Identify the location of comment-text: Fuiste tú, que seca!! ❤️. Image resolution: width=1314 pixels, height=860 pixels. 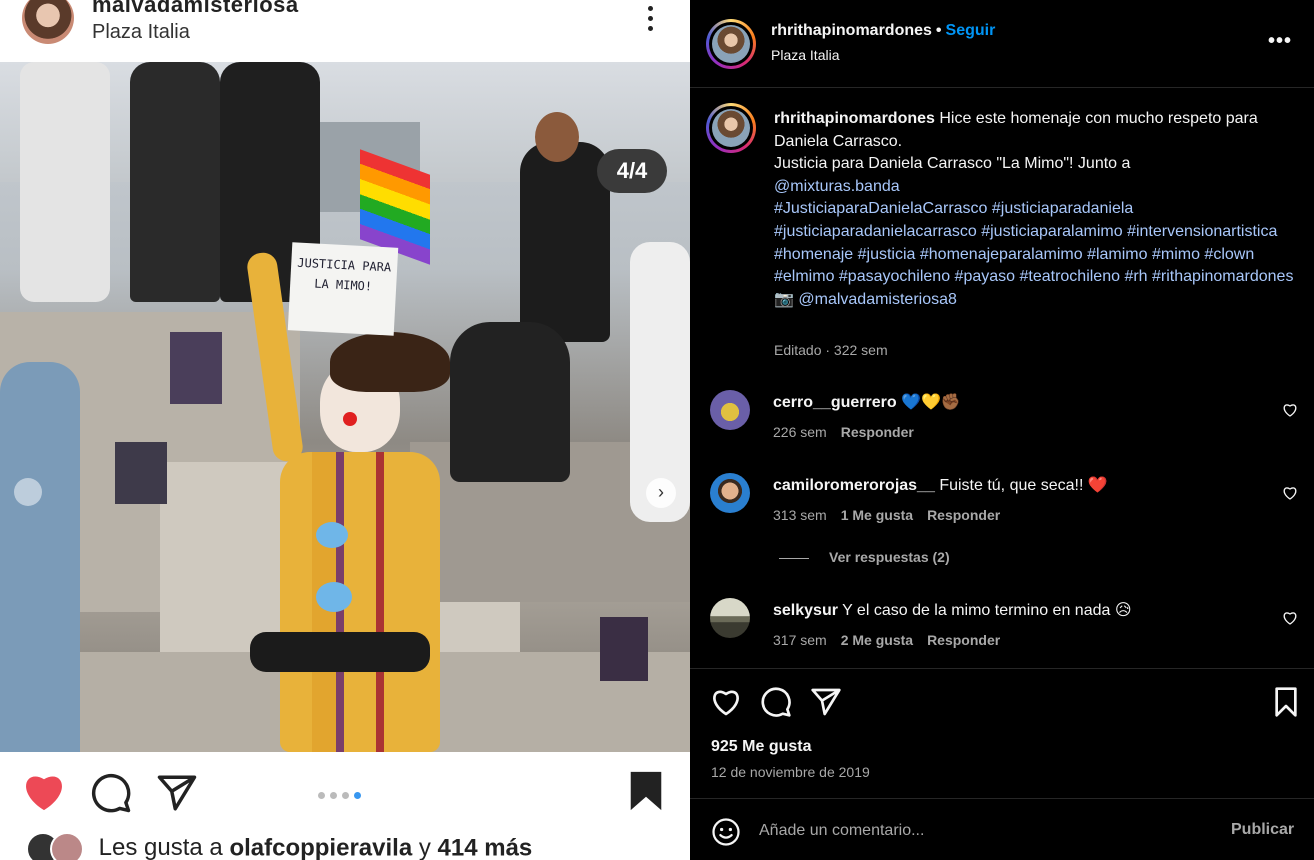
(1023, 485).